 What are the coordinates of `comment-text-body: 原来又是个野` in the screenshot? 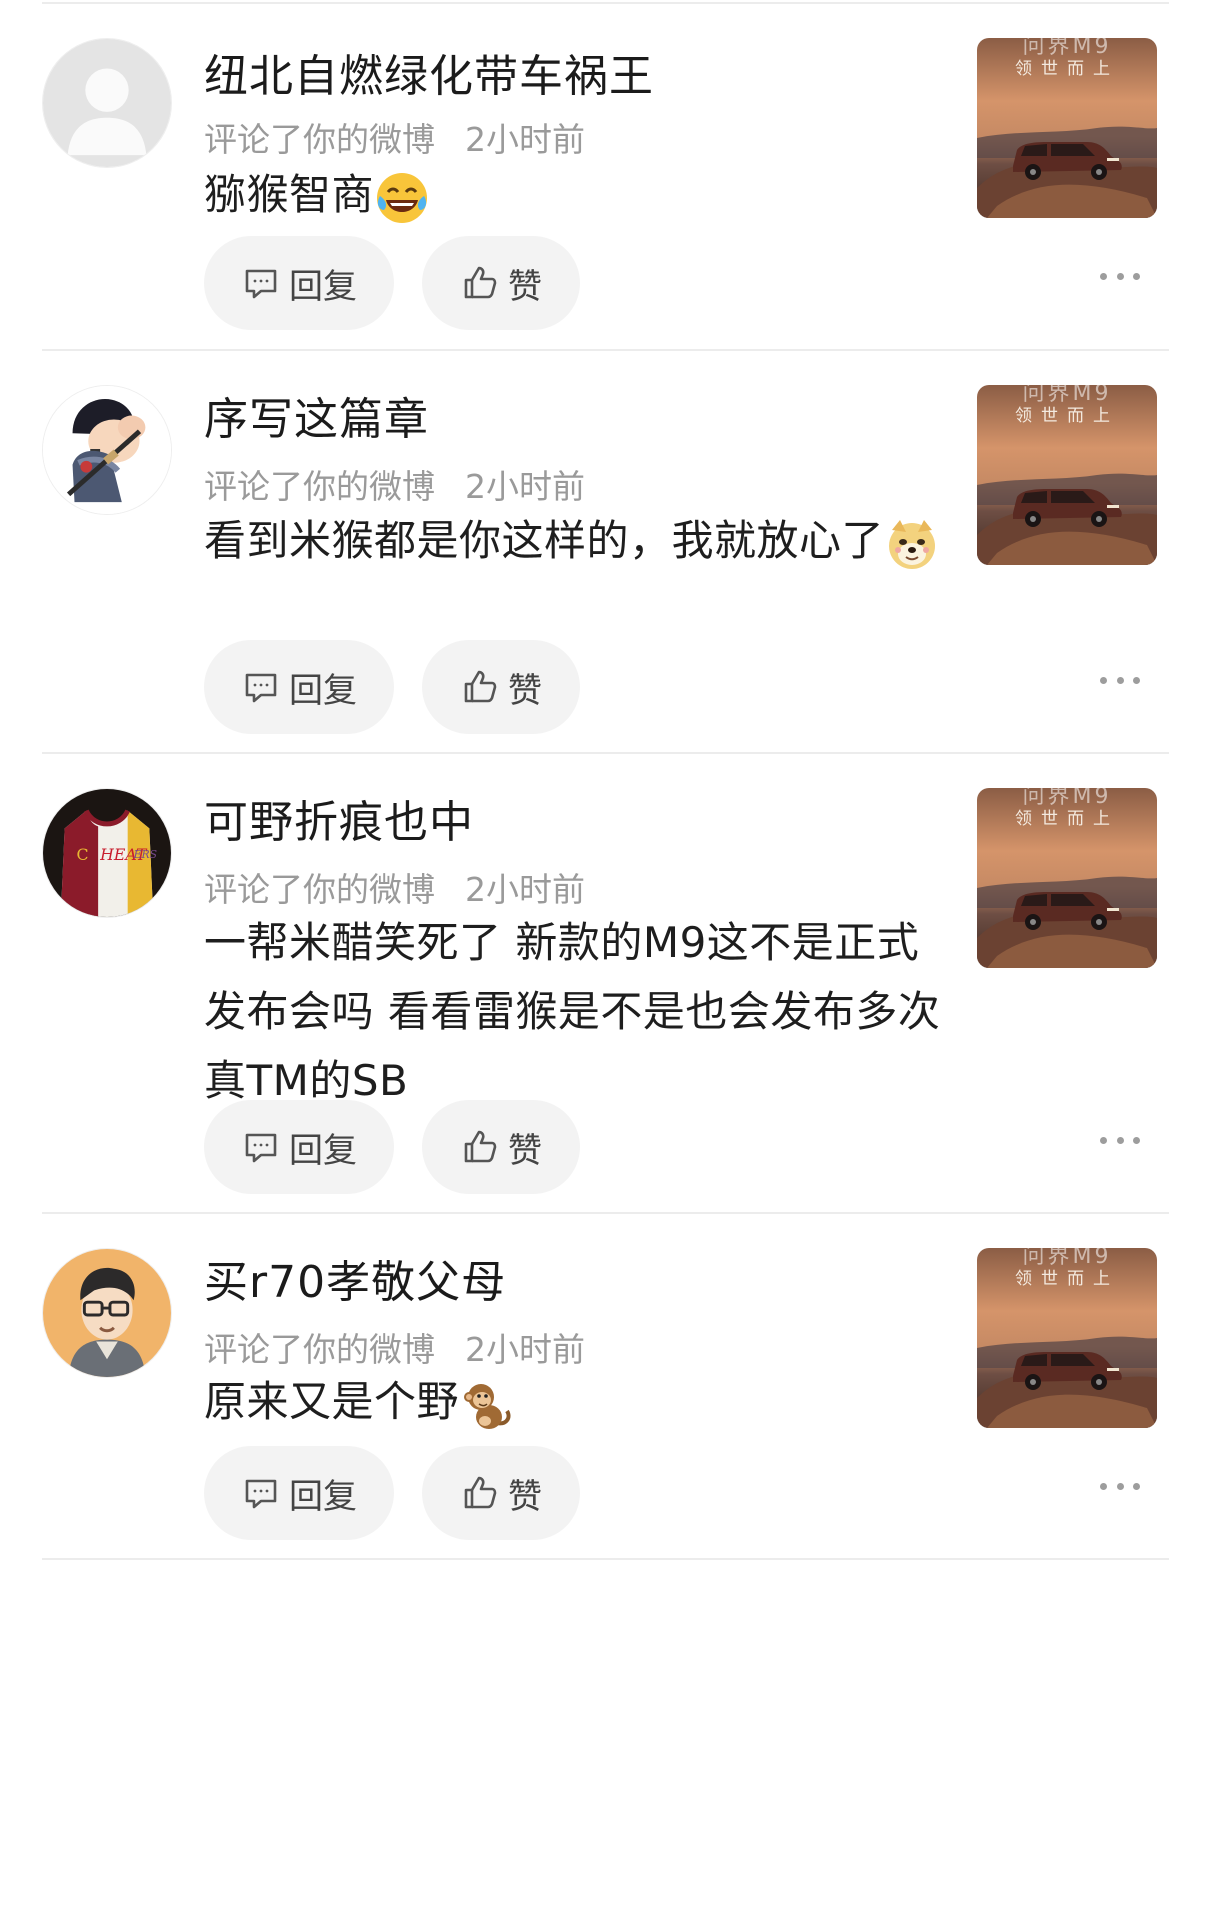 It's located at (332, 1401).